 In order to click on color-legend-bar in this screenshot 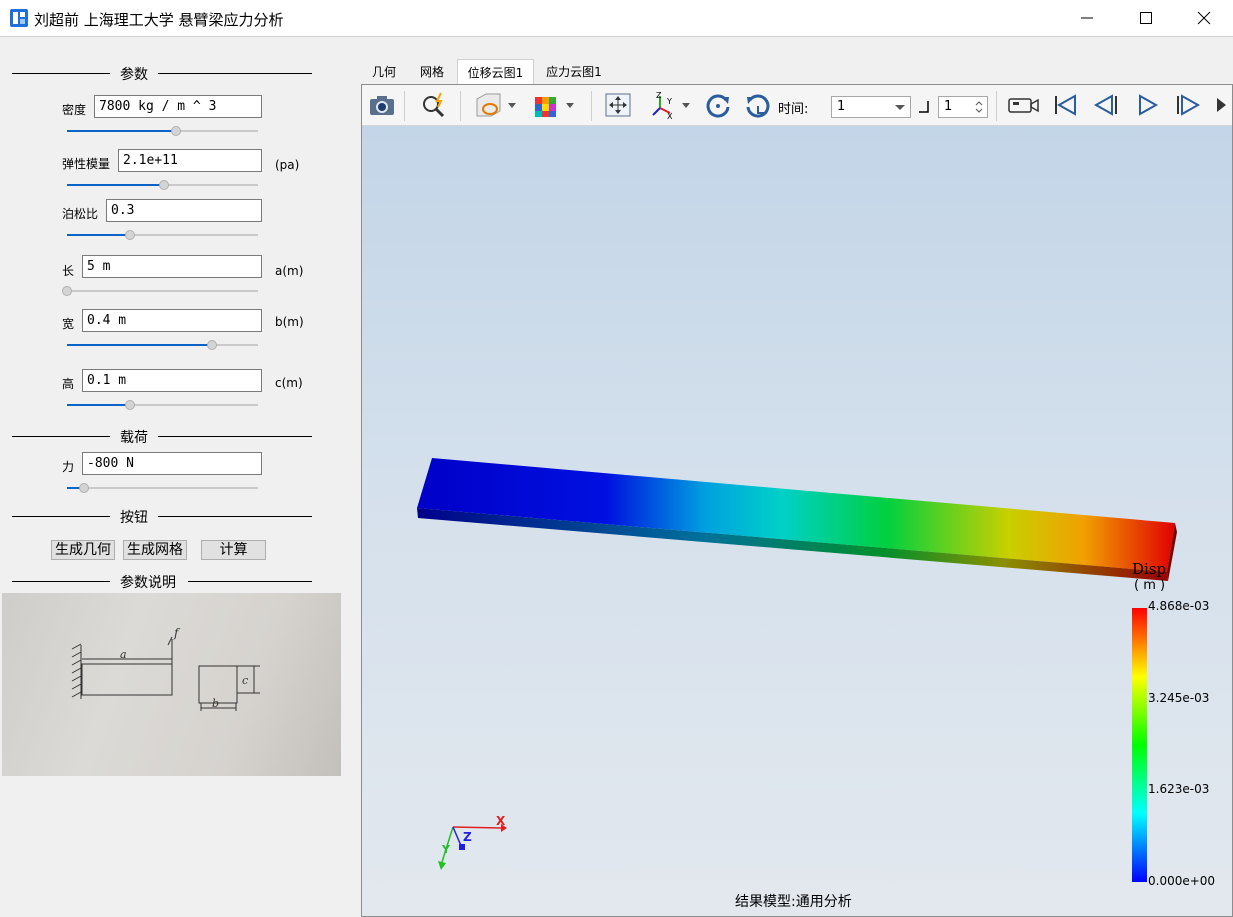, I will do `click(1139, 745)`.